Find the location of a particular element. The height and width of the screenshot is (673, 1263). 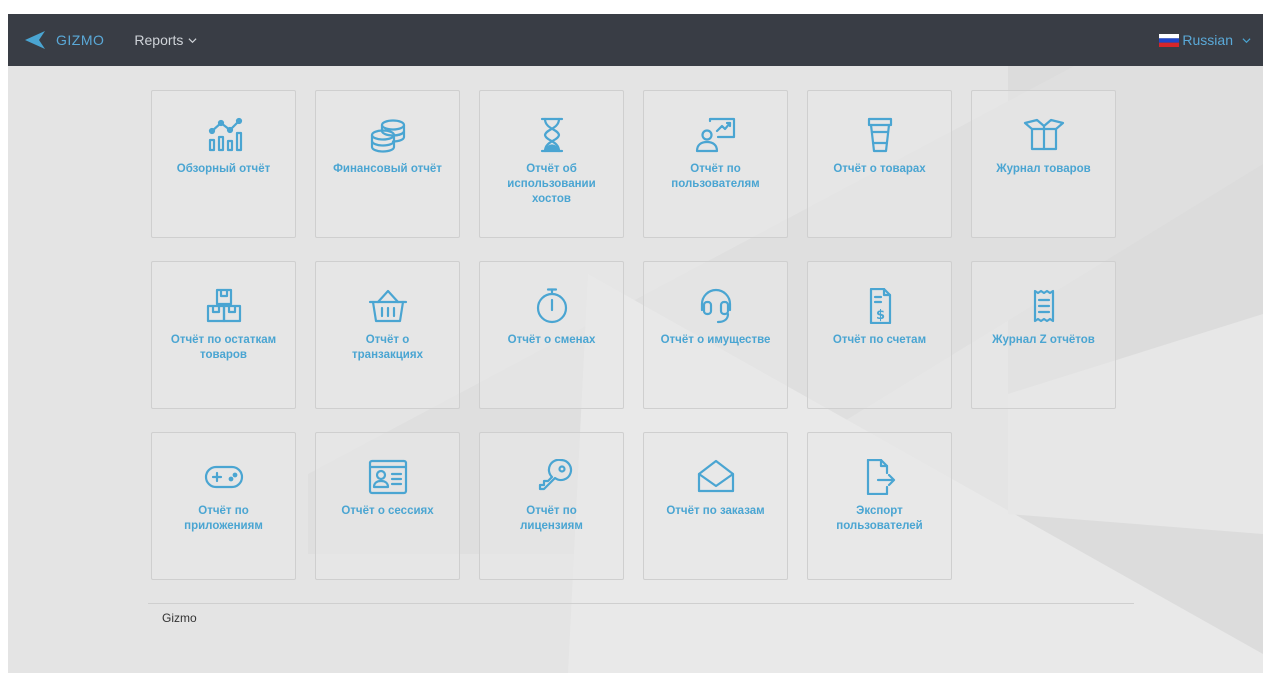

tile-shifts-report: Отчёт о сменах is located at coordinates (551, 335).